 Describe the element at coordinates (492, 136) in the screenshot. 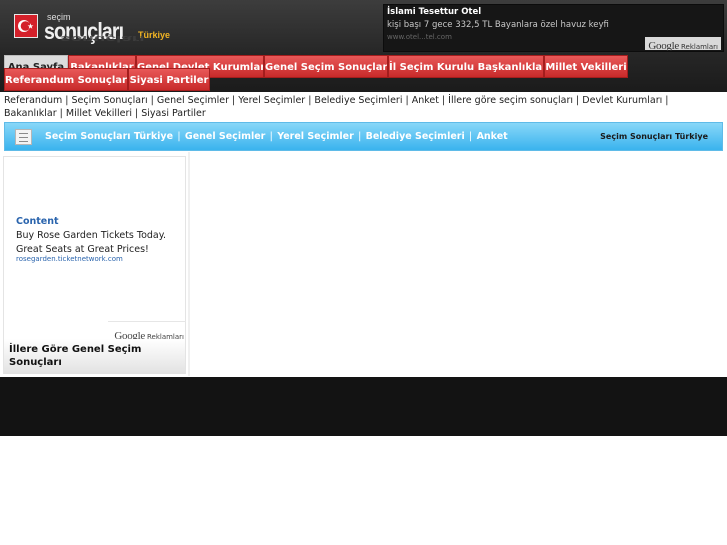

I see `subnav-anket: Anket` at that location.